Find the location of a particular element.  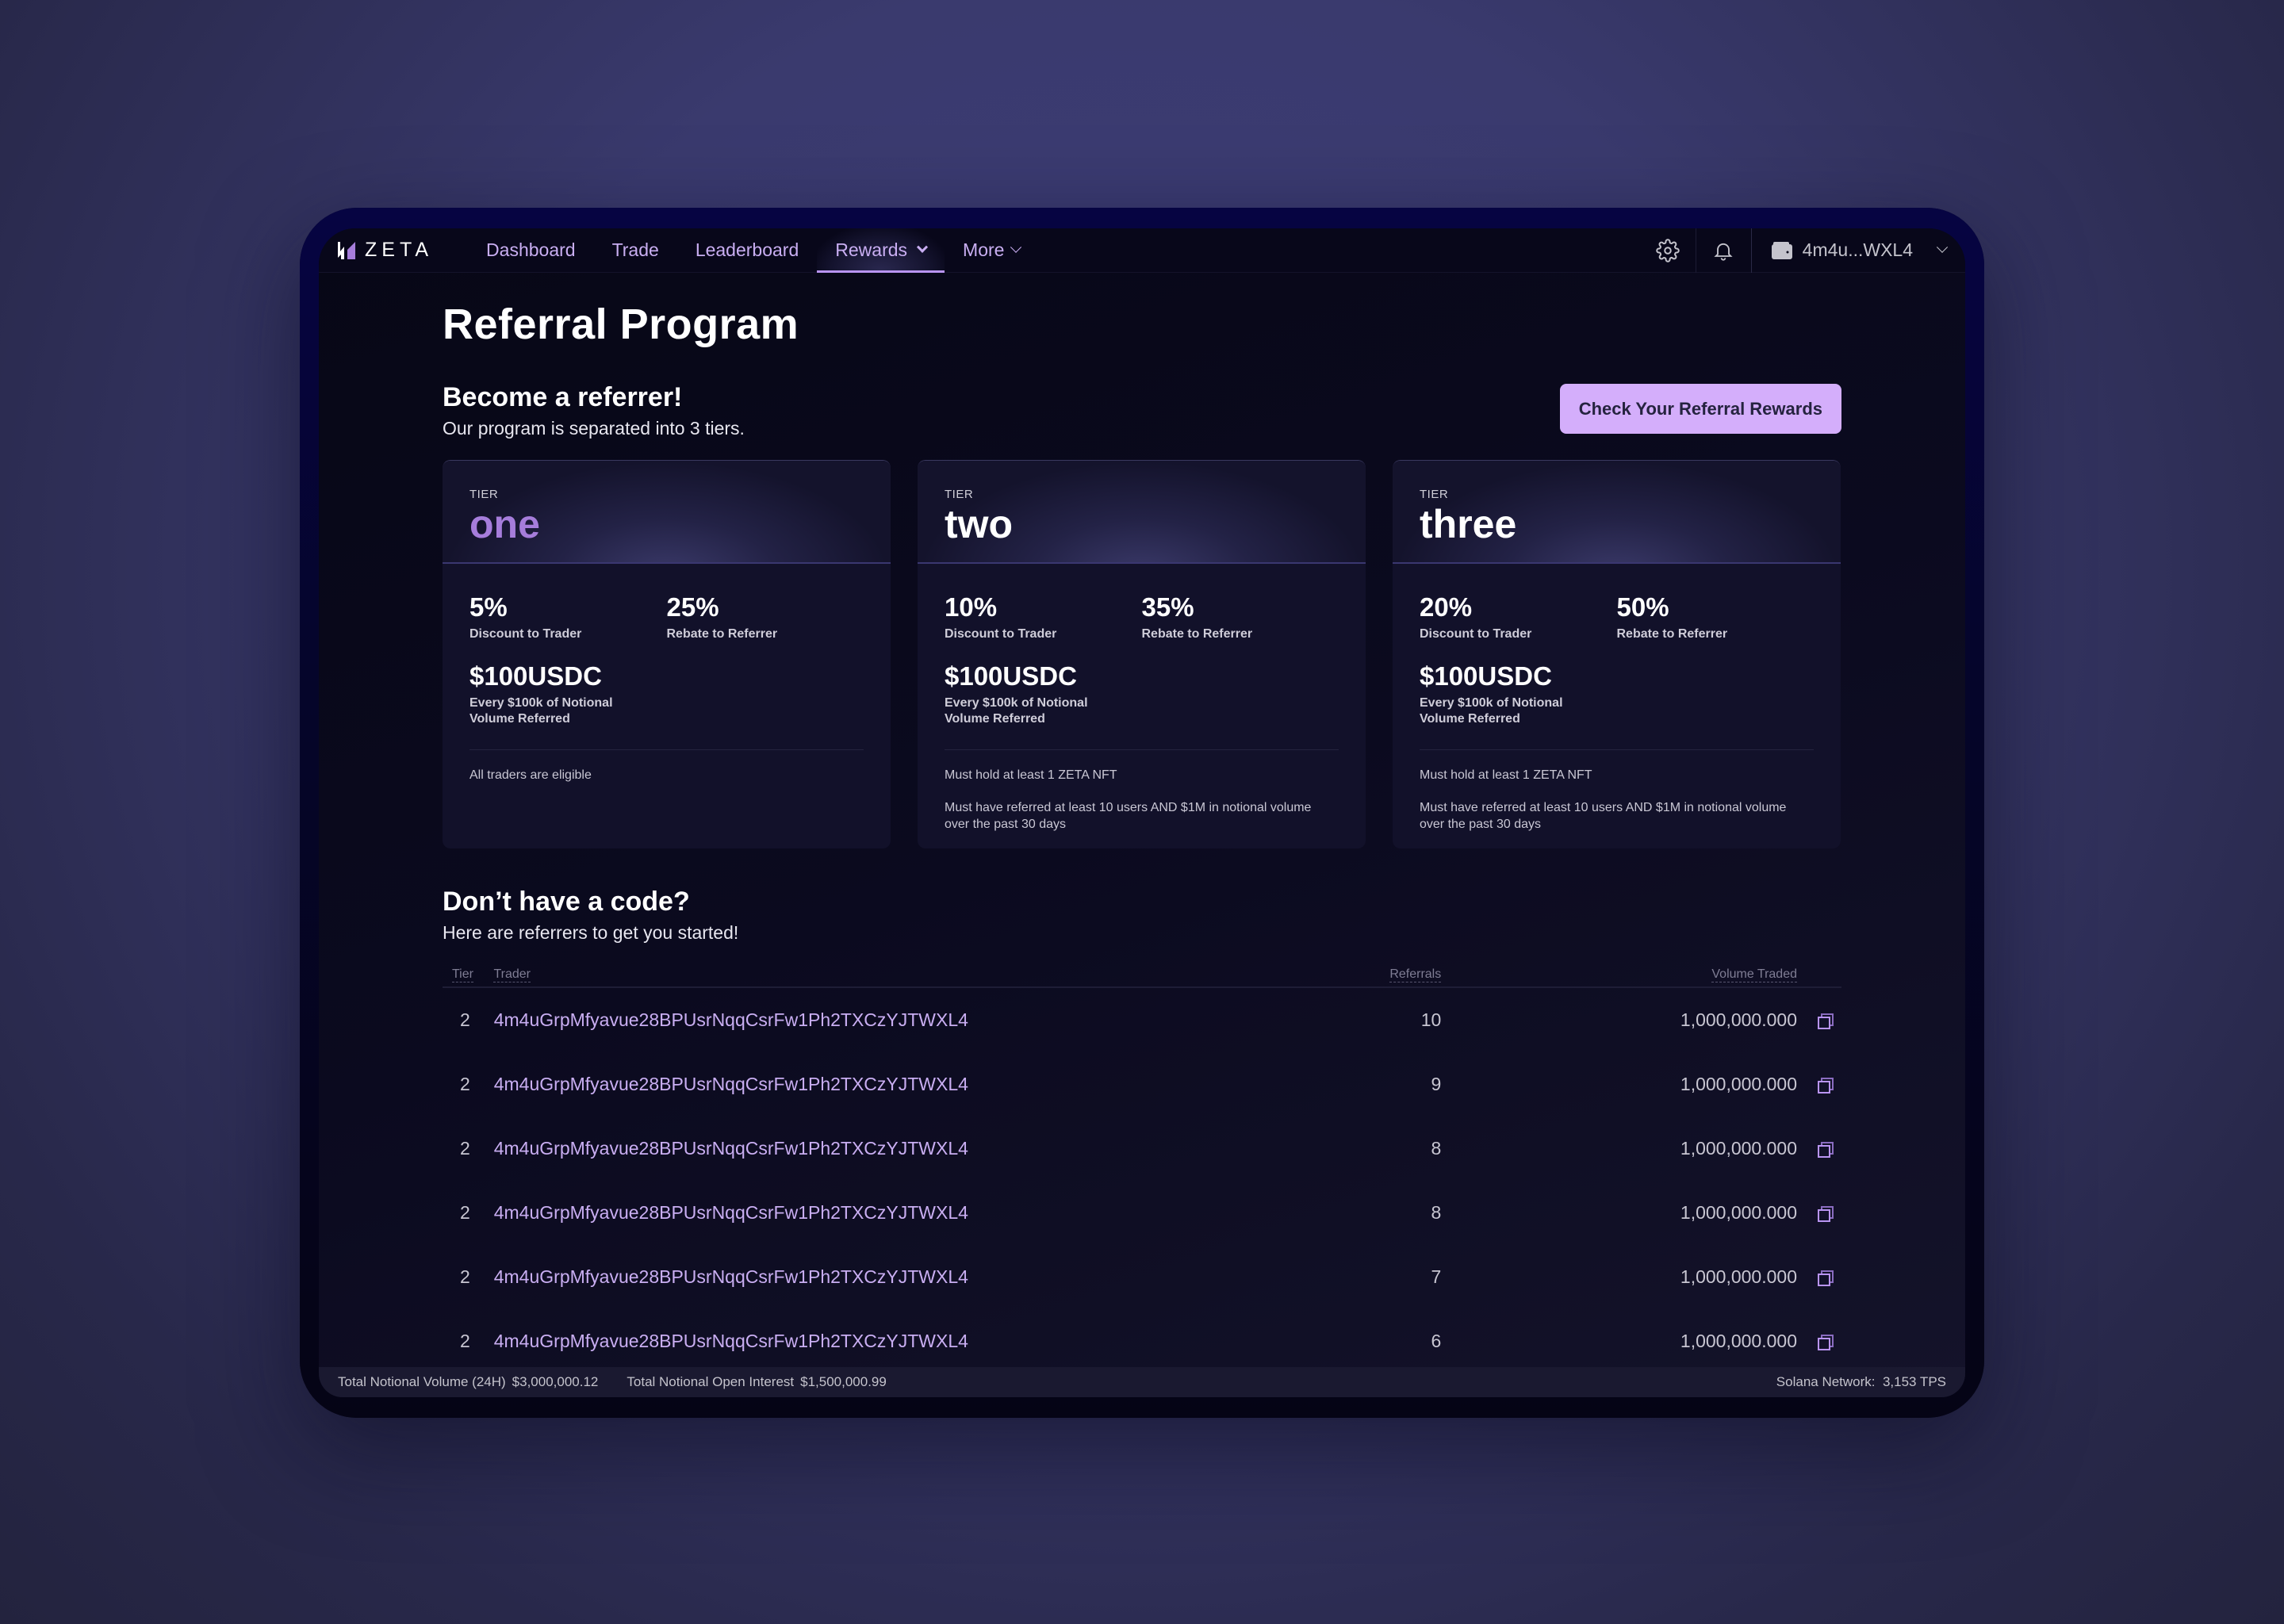

nav-more: More is located at coordinates (991, 251).